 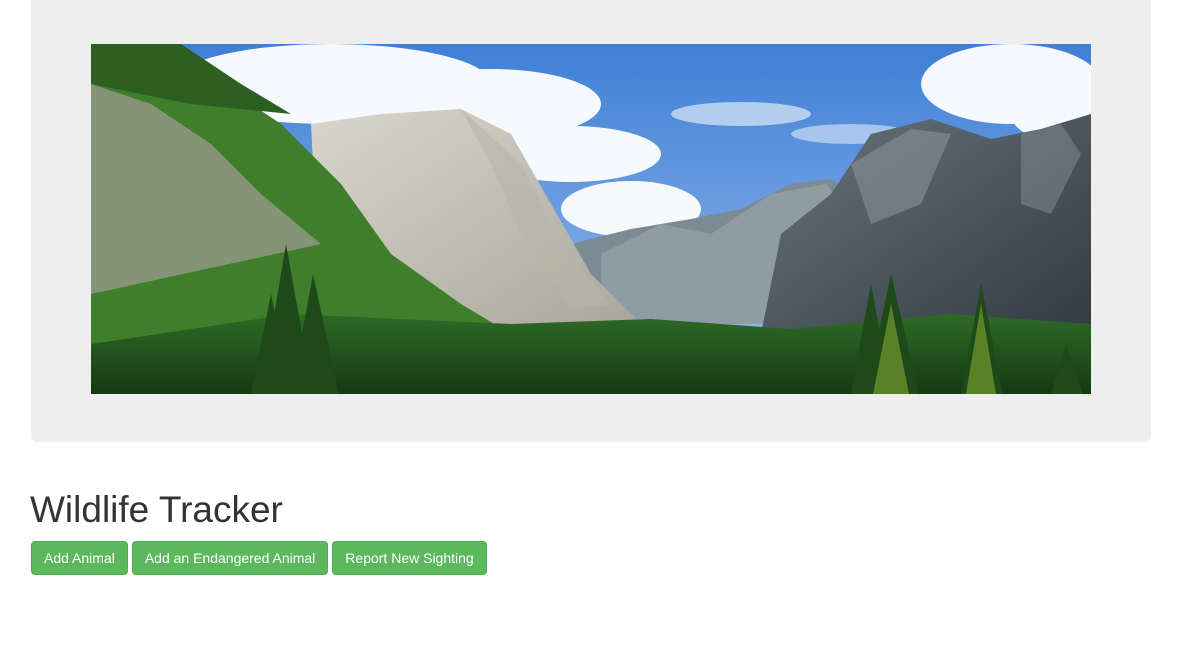 What do you see at coordinates (230, 558) in the screenshot?
I see `add-endangered-animal-button: Add an Endangered Animal` at bounding box center [230, 558].